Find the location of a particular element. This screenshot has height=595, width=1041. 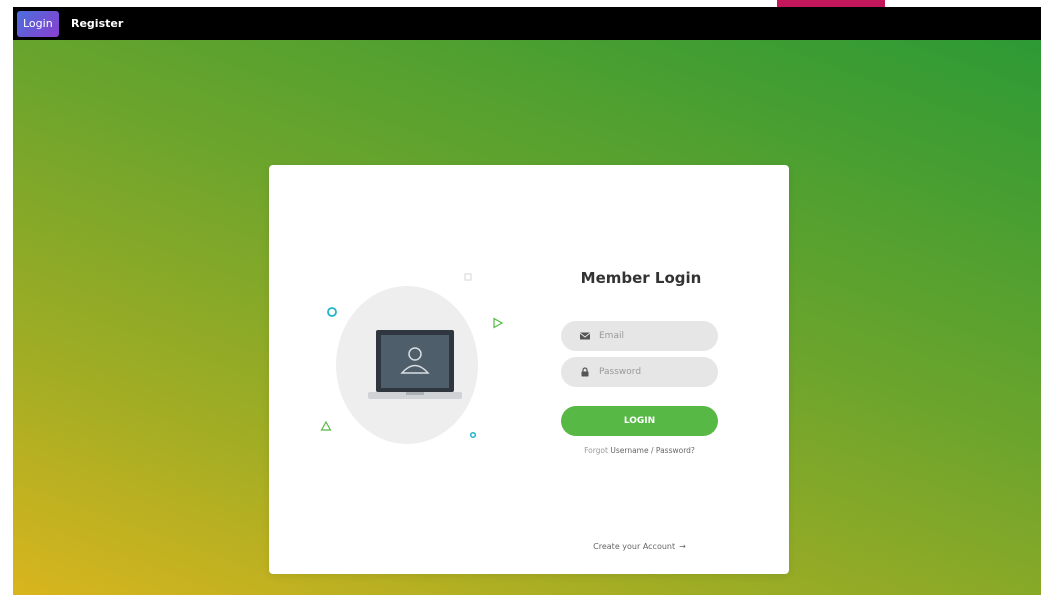

forgot-credentials-link: Username / Password? is located at coordinates (652, 450).